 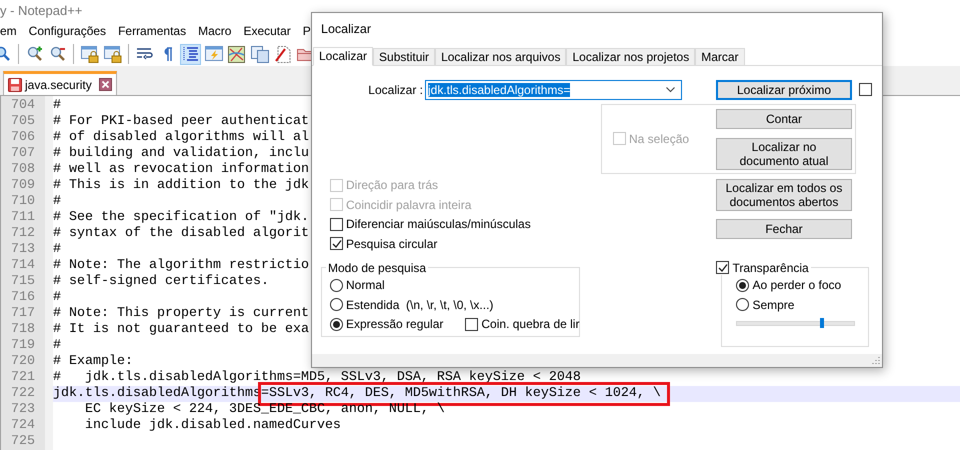 What do you see at coordinates (23, 154) in the screenshot?
I see `line-number: 707` at bounding box center [23, 154].